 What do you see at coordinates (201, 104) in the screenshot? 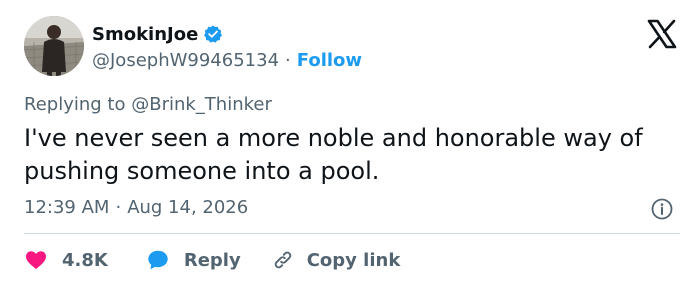
I see `replying-to-mention: @Brink_Thinker` at bounding box center [201, 104].